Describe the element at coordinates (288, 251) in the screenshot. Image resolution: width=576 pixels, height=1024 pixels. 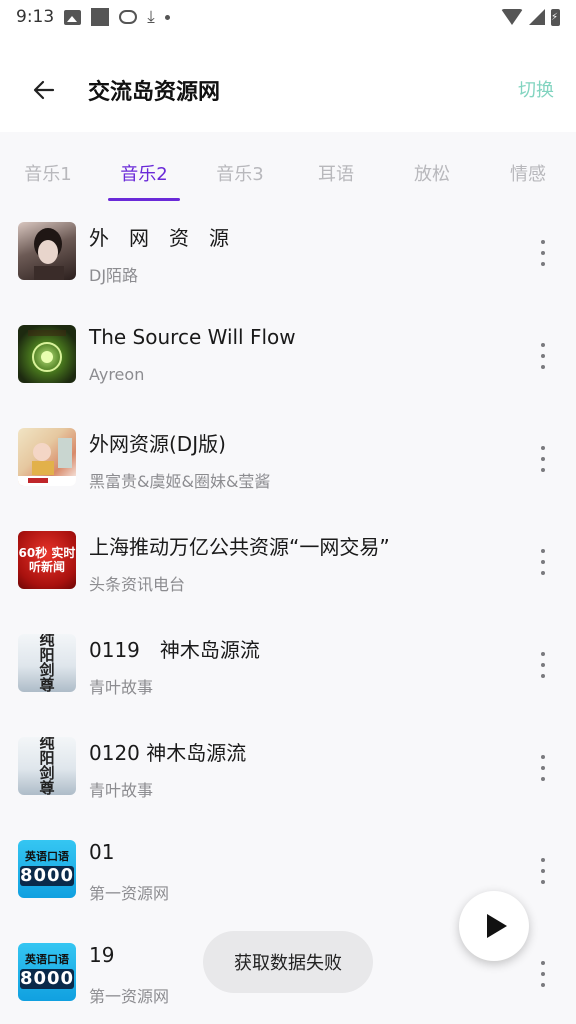
I see `track-item: 外 网 资 源 DJ陌路` at that location.